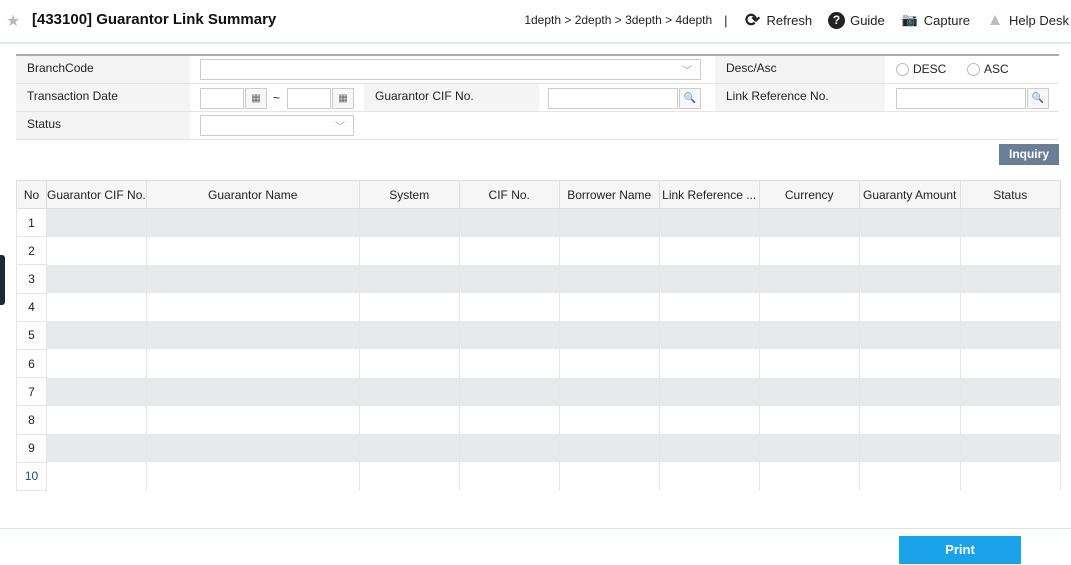 This screenshot has height=565, width=1071. I want to click on guide-button: ? Guide, so click(856, 20).